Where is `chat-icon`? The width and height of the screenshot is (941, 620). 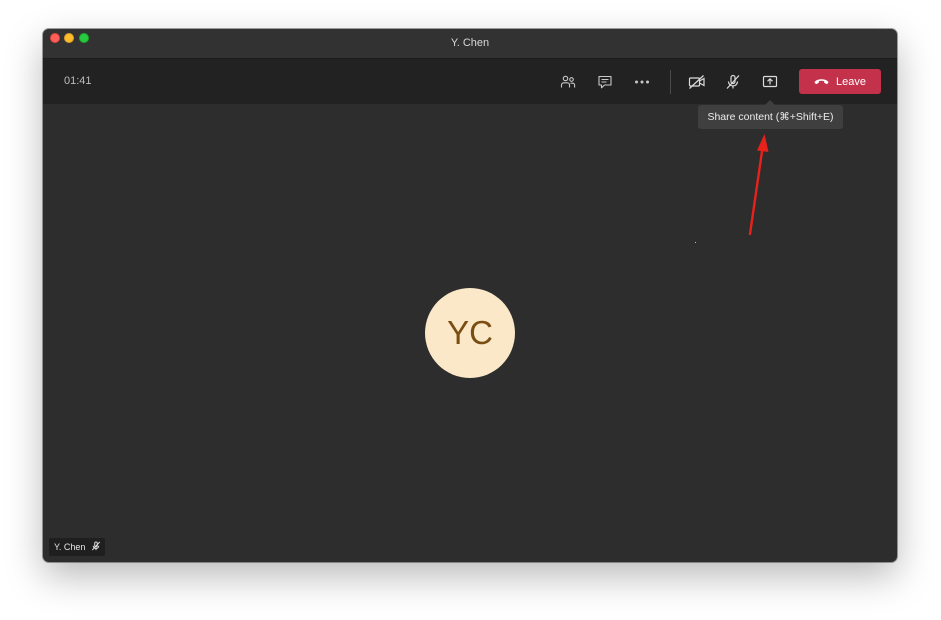
chat-icon is located at coordinates (605, 82).